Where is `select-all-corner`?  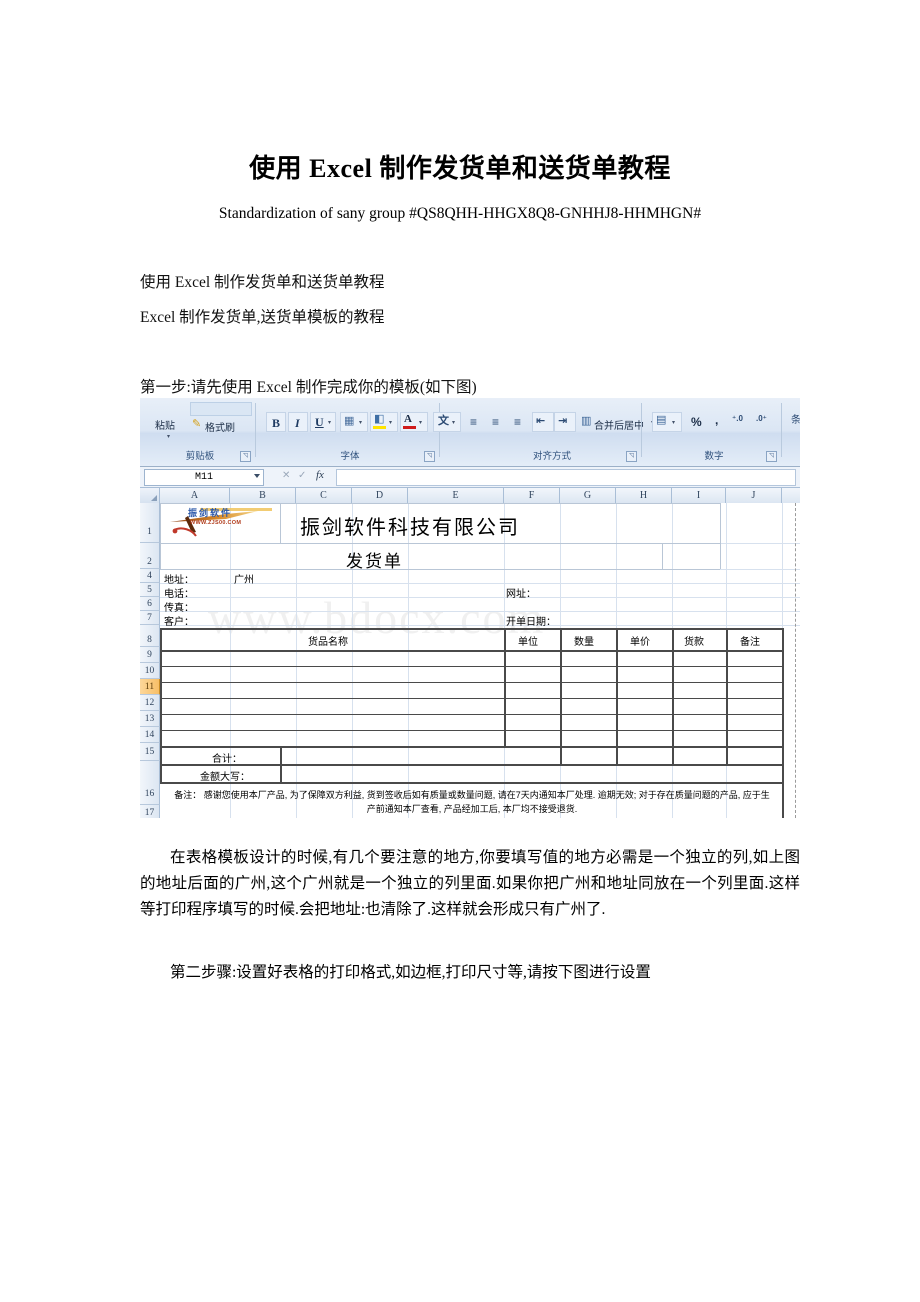 select-all-corner is located at coordinates (150, 495).